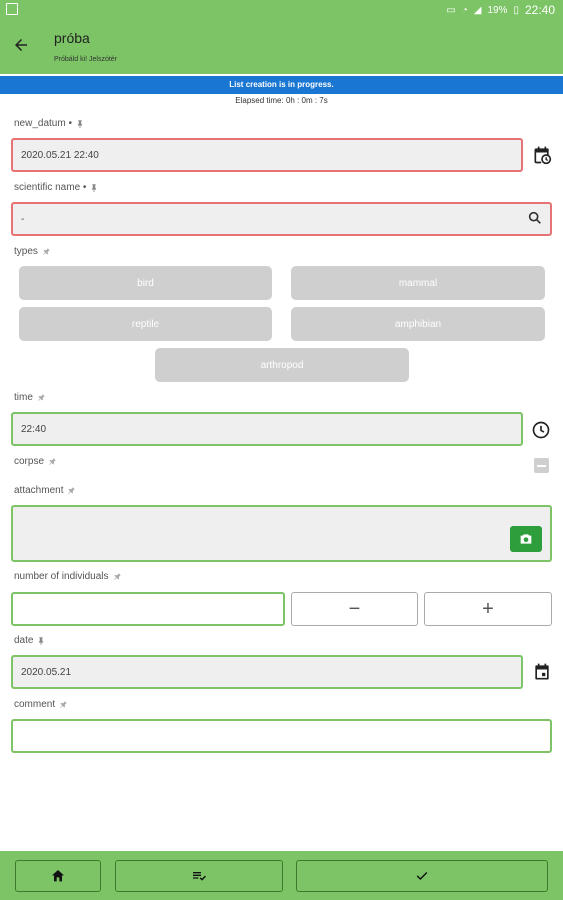  Describe the element at coordinates (148, 609) in the screenshot. I see `number-of-individuals-input` at that location.